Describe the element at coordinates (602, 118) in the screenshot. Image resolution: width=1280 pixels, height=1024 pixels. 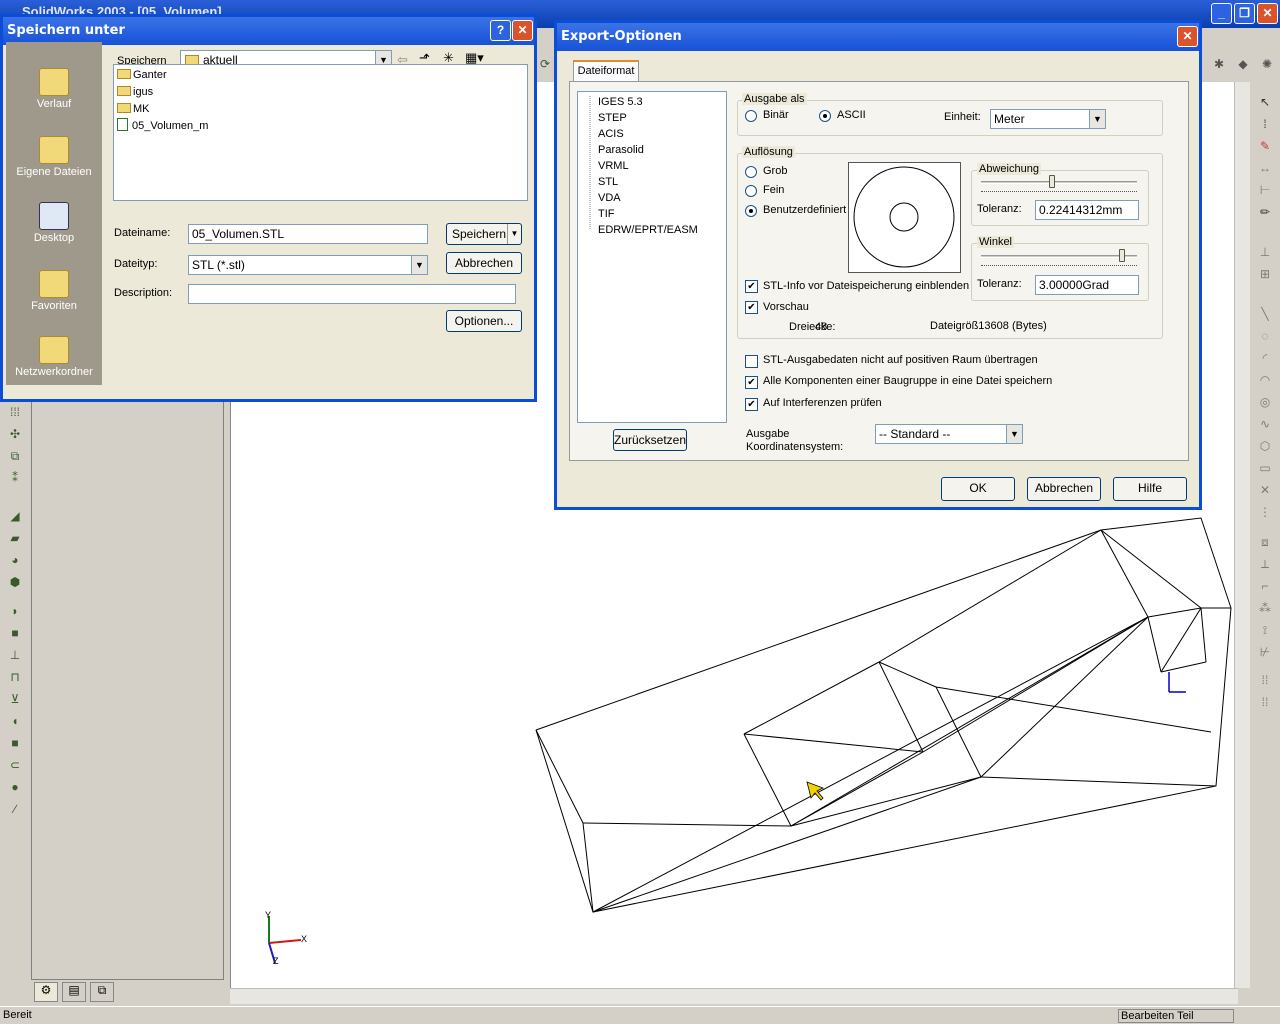
I see `format-item-step: STEP` at that location.